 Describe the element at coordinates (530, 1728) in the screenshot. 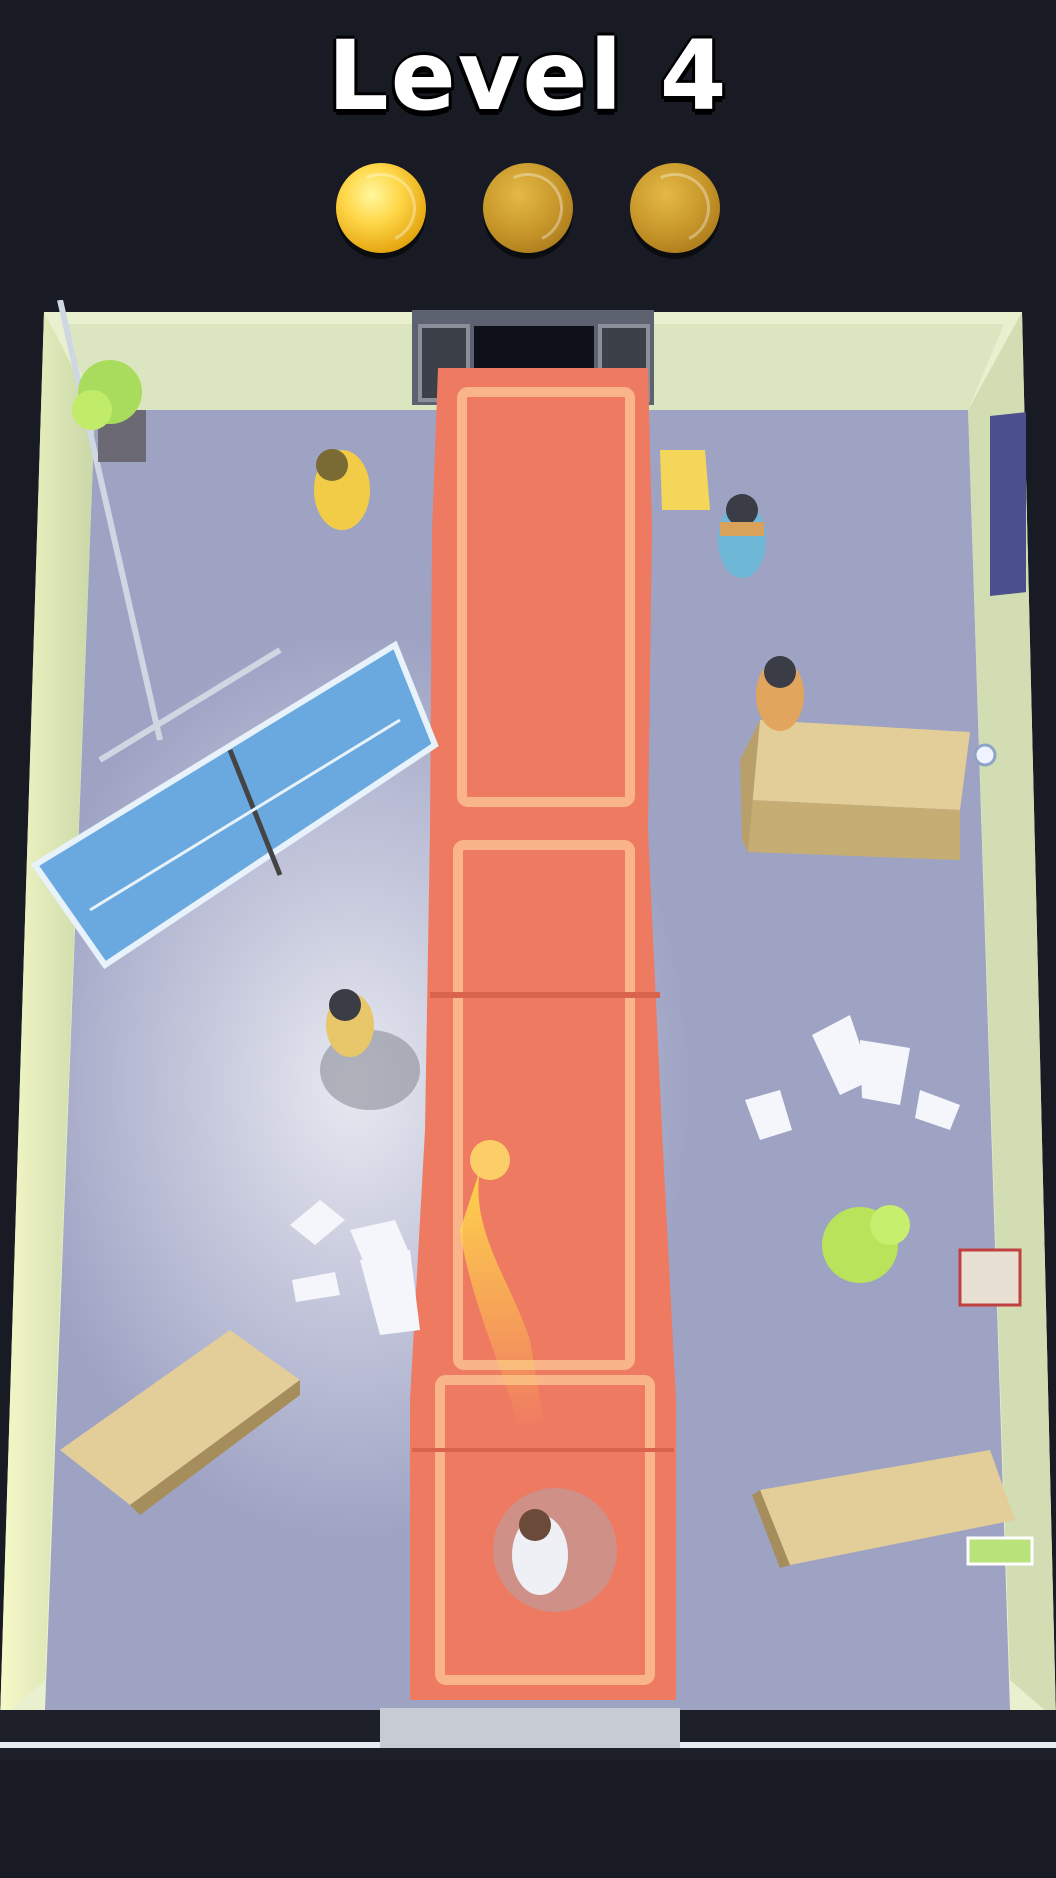

I see `entrance-steps` at that location.